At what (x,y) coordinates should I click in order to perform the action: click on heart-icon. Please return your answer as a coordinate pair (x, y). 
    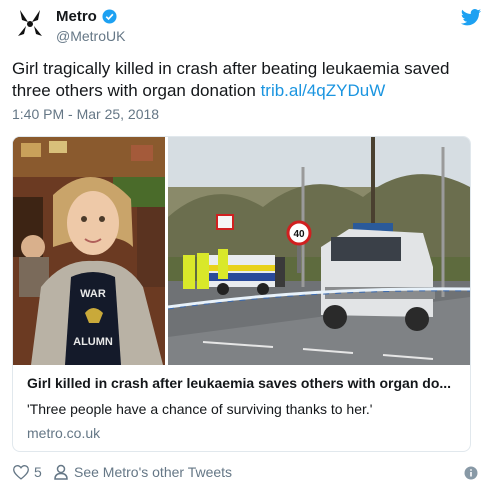
    Looking at the image, I should click on (21, 472).